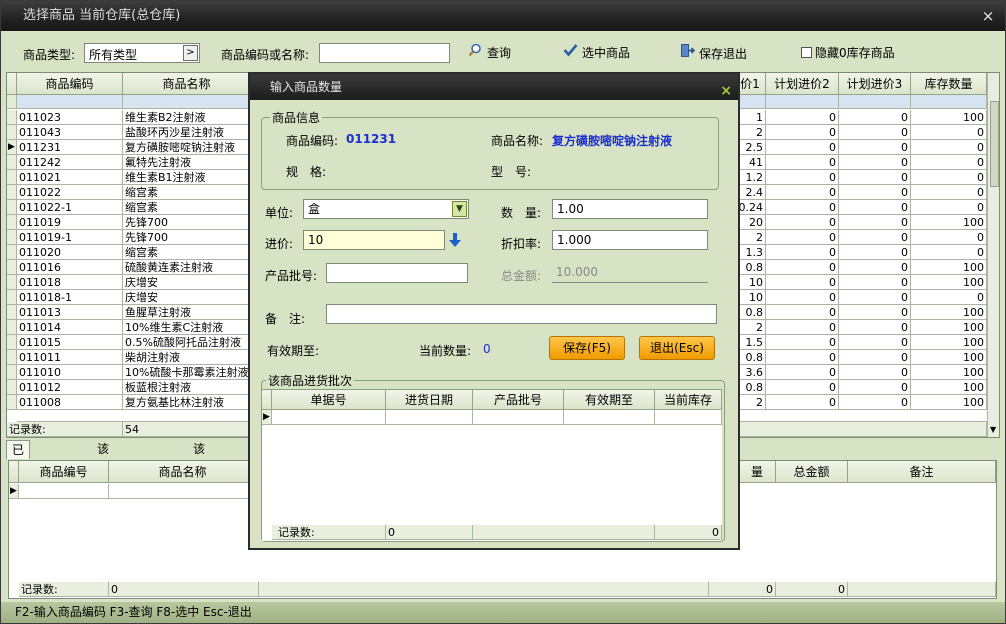 This screenshot has width=1006, height=624. Describe the element at coordinates (596, 53) in the screenshot. I see `select-product-button: 选中商品` at that location.